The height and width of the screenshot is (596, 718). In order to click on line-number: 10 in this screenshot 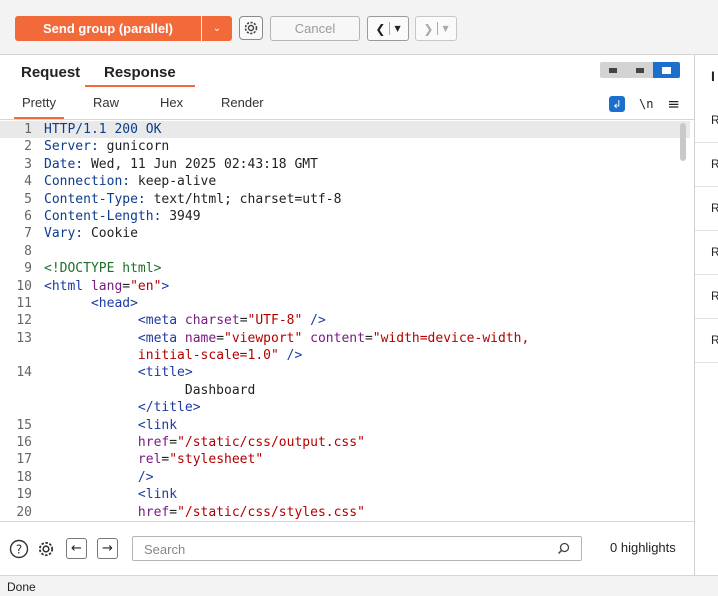, I will do `click(24, 286)`.